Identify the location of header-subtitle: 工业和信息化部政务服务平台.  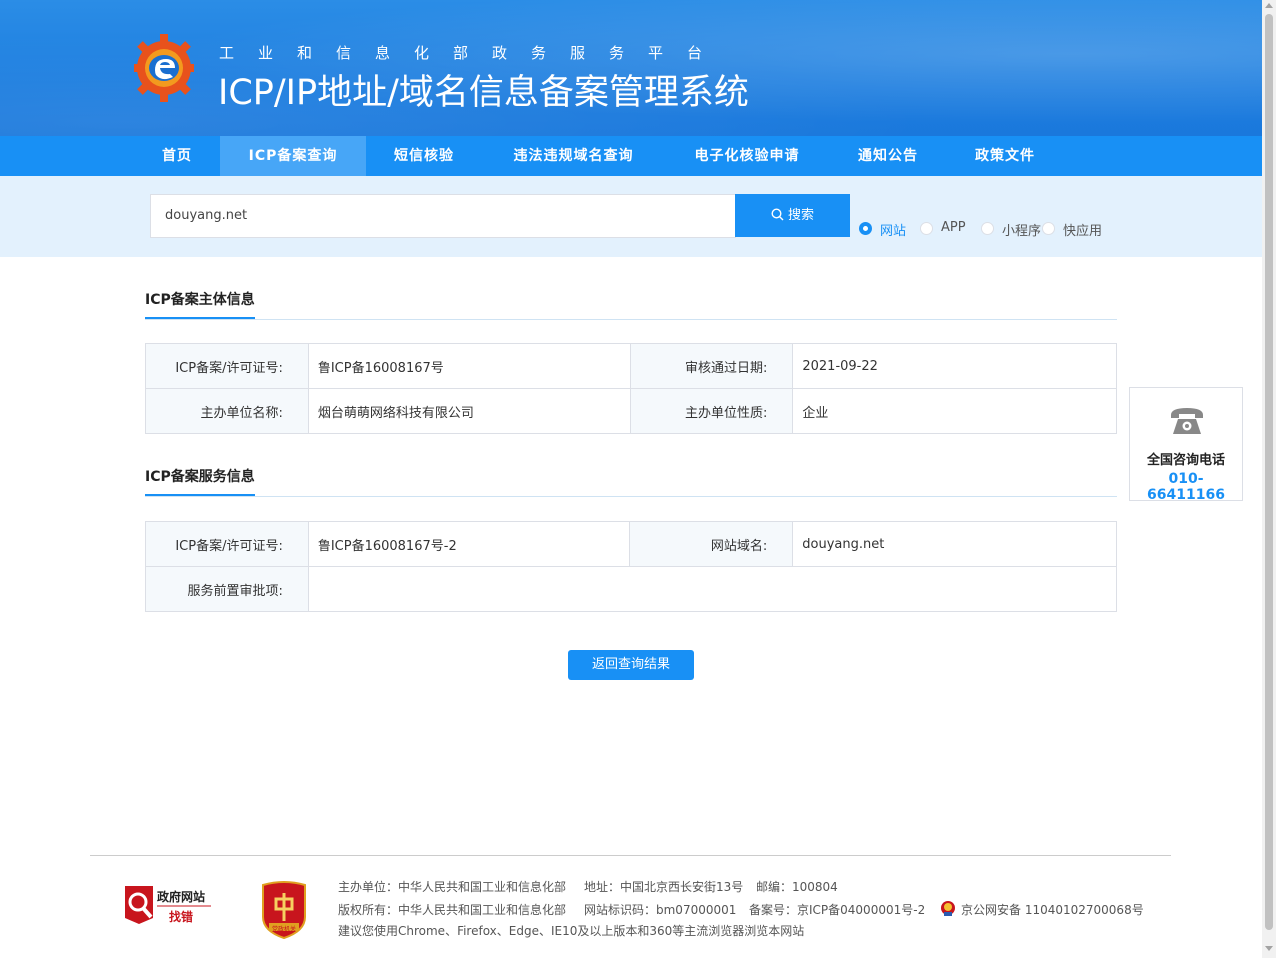
(473, 53).